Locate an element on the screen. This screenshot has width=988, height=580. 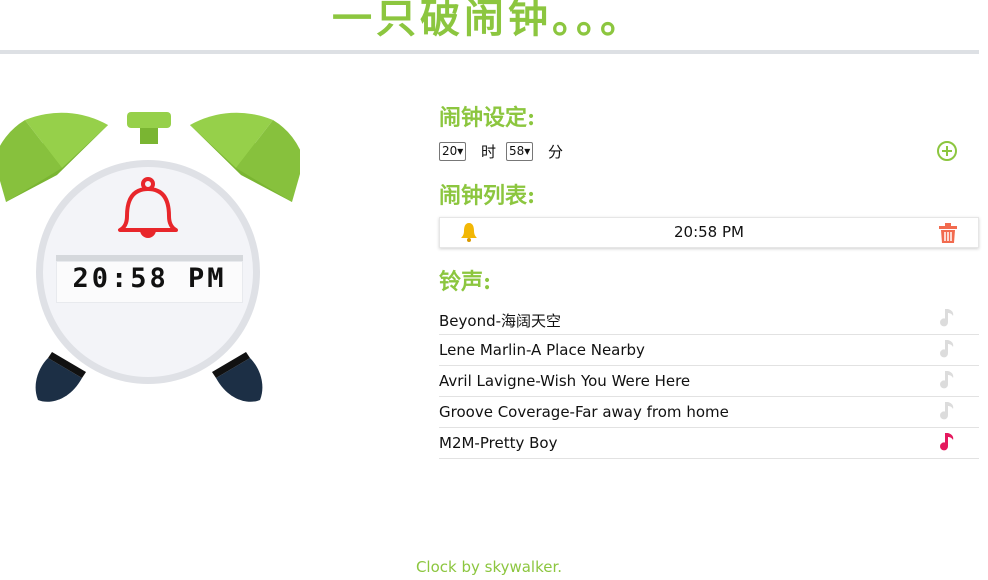
alarm-list-item: 20:58 PM is located at coordinates (709, 232).